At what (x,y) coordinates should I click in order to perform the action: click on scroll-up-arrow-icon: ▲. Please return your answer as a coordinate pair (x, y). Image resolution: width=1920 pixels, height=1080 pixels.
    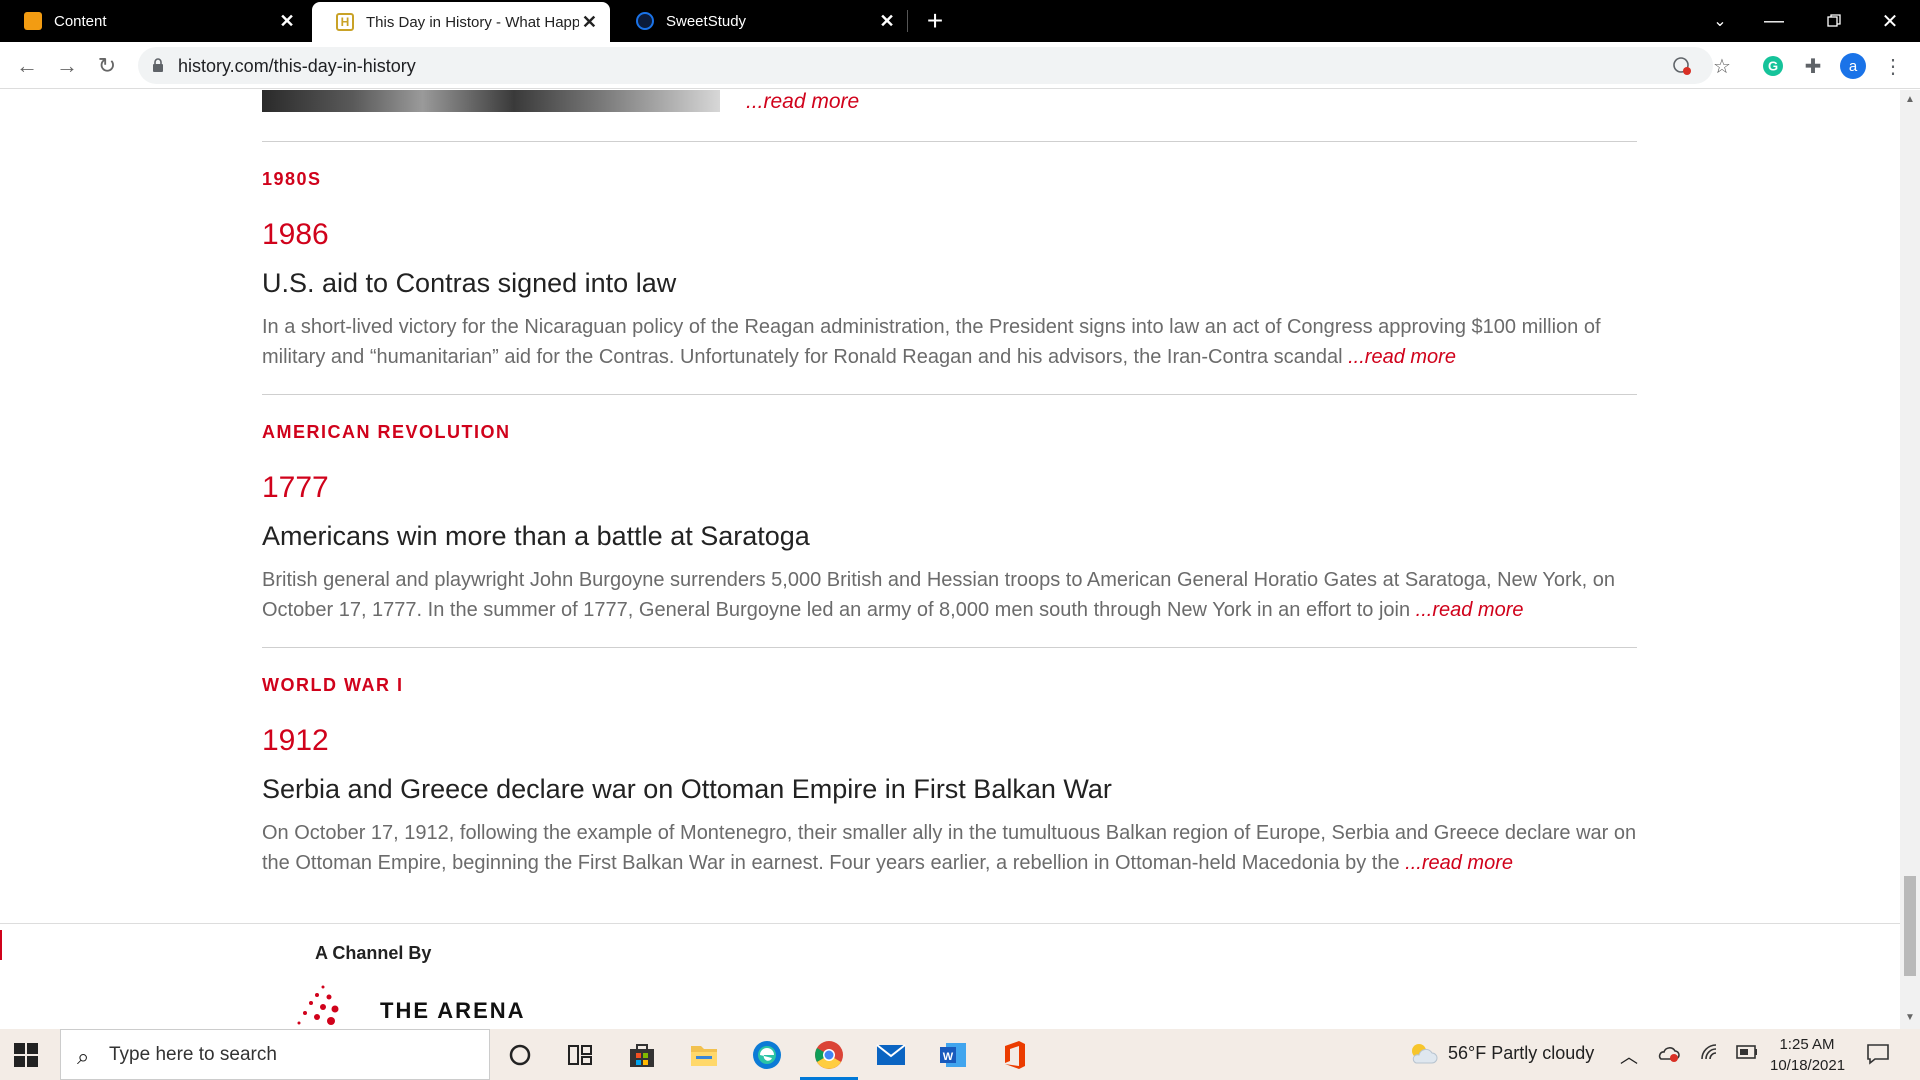
    Looking at the image, I should click on (1910, 100).